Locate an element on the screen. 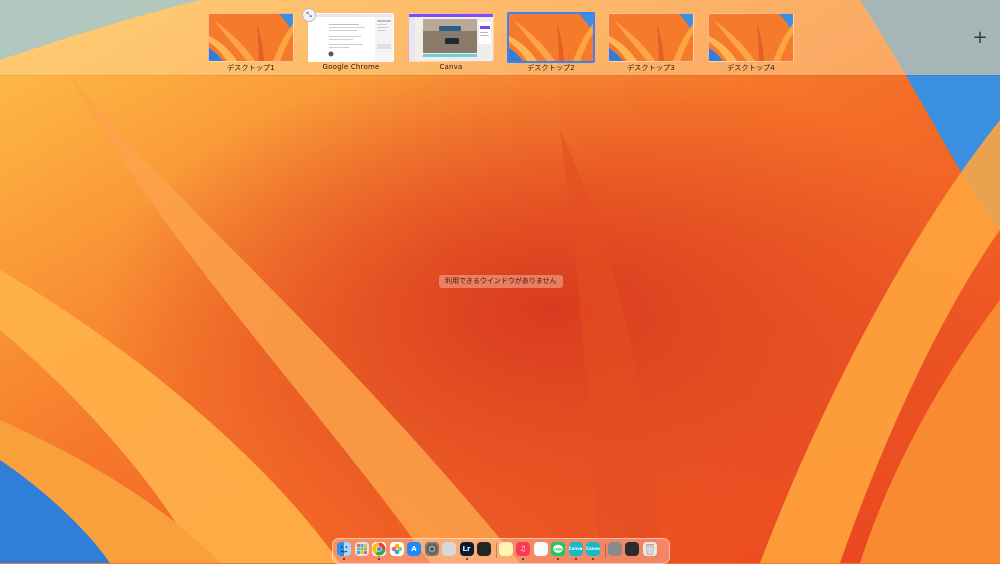 The height and width of the screenshot is (564, 1000). canva-icon: Canva is located at coordinates (575, 549).